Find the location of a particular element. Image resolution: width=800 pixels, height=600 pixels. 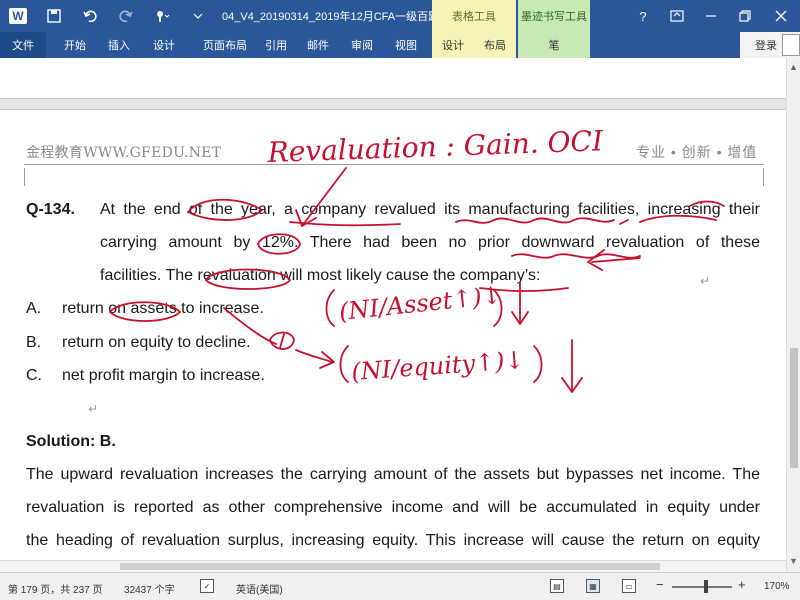

read-mode-icon: ▤ is located at coordinates (557, 586).